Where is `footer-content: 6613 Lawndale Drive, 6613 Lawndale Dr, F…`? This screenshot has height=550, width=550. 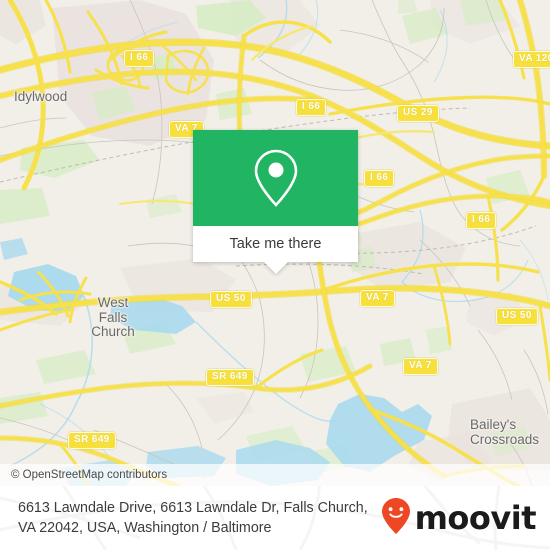
footer-content: 6613 Lawndale Drive, 6613 Lawndale Dr, F… is located at coordinates (275, 518).